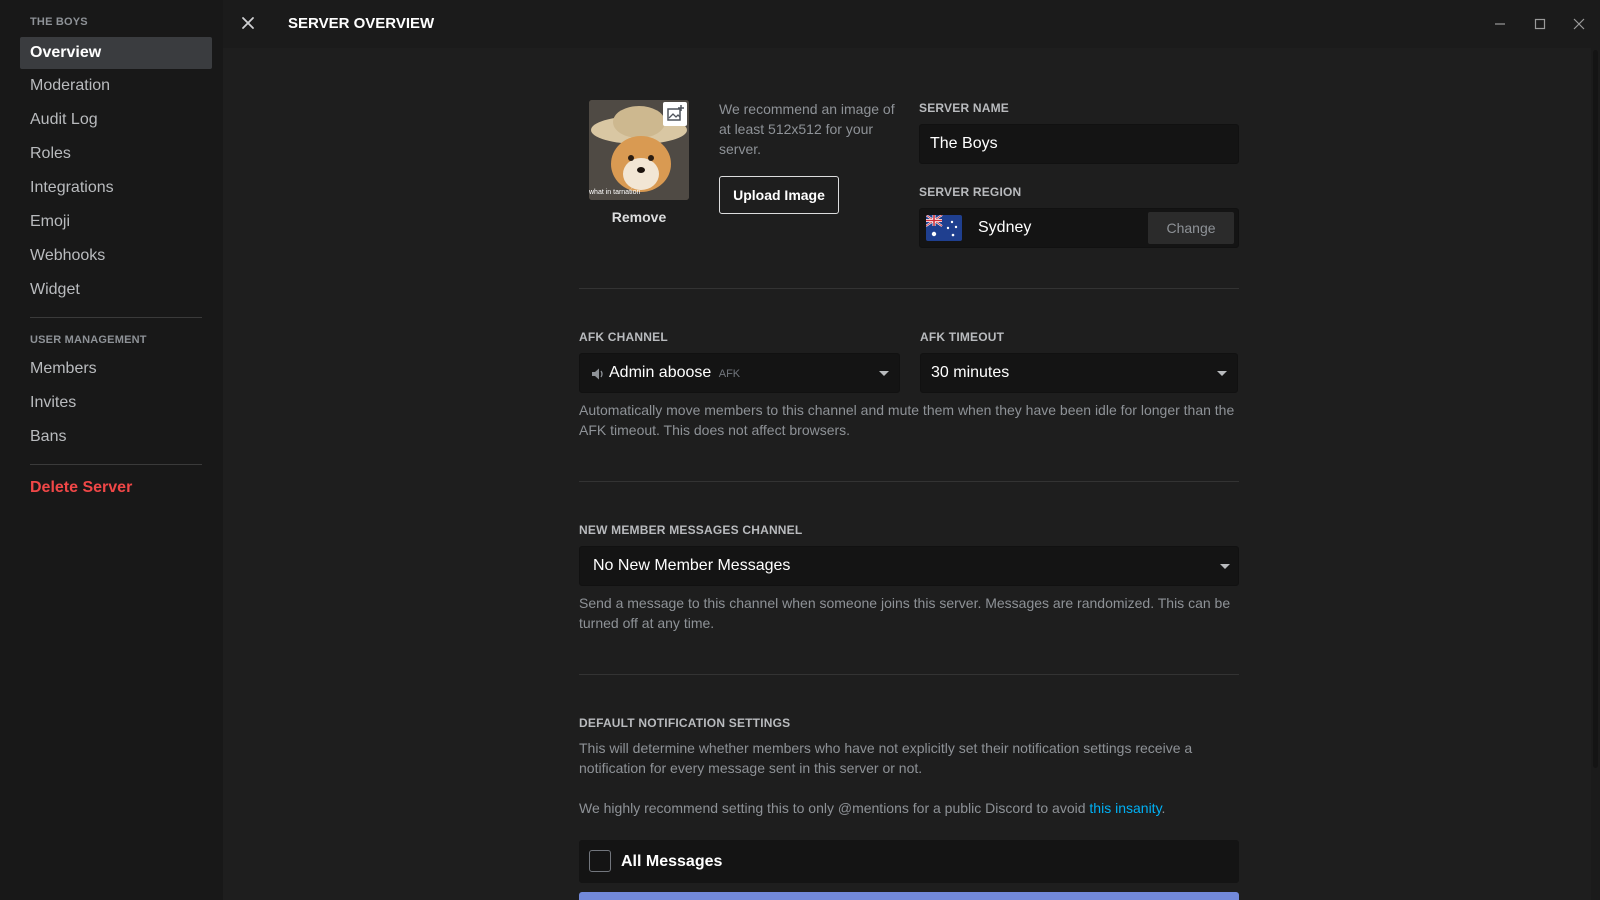 This screenshot has width=1600, height=900. Describe the element at coordinates (248, 23) in the screenshot. I see `close-settings-icon` at that location.